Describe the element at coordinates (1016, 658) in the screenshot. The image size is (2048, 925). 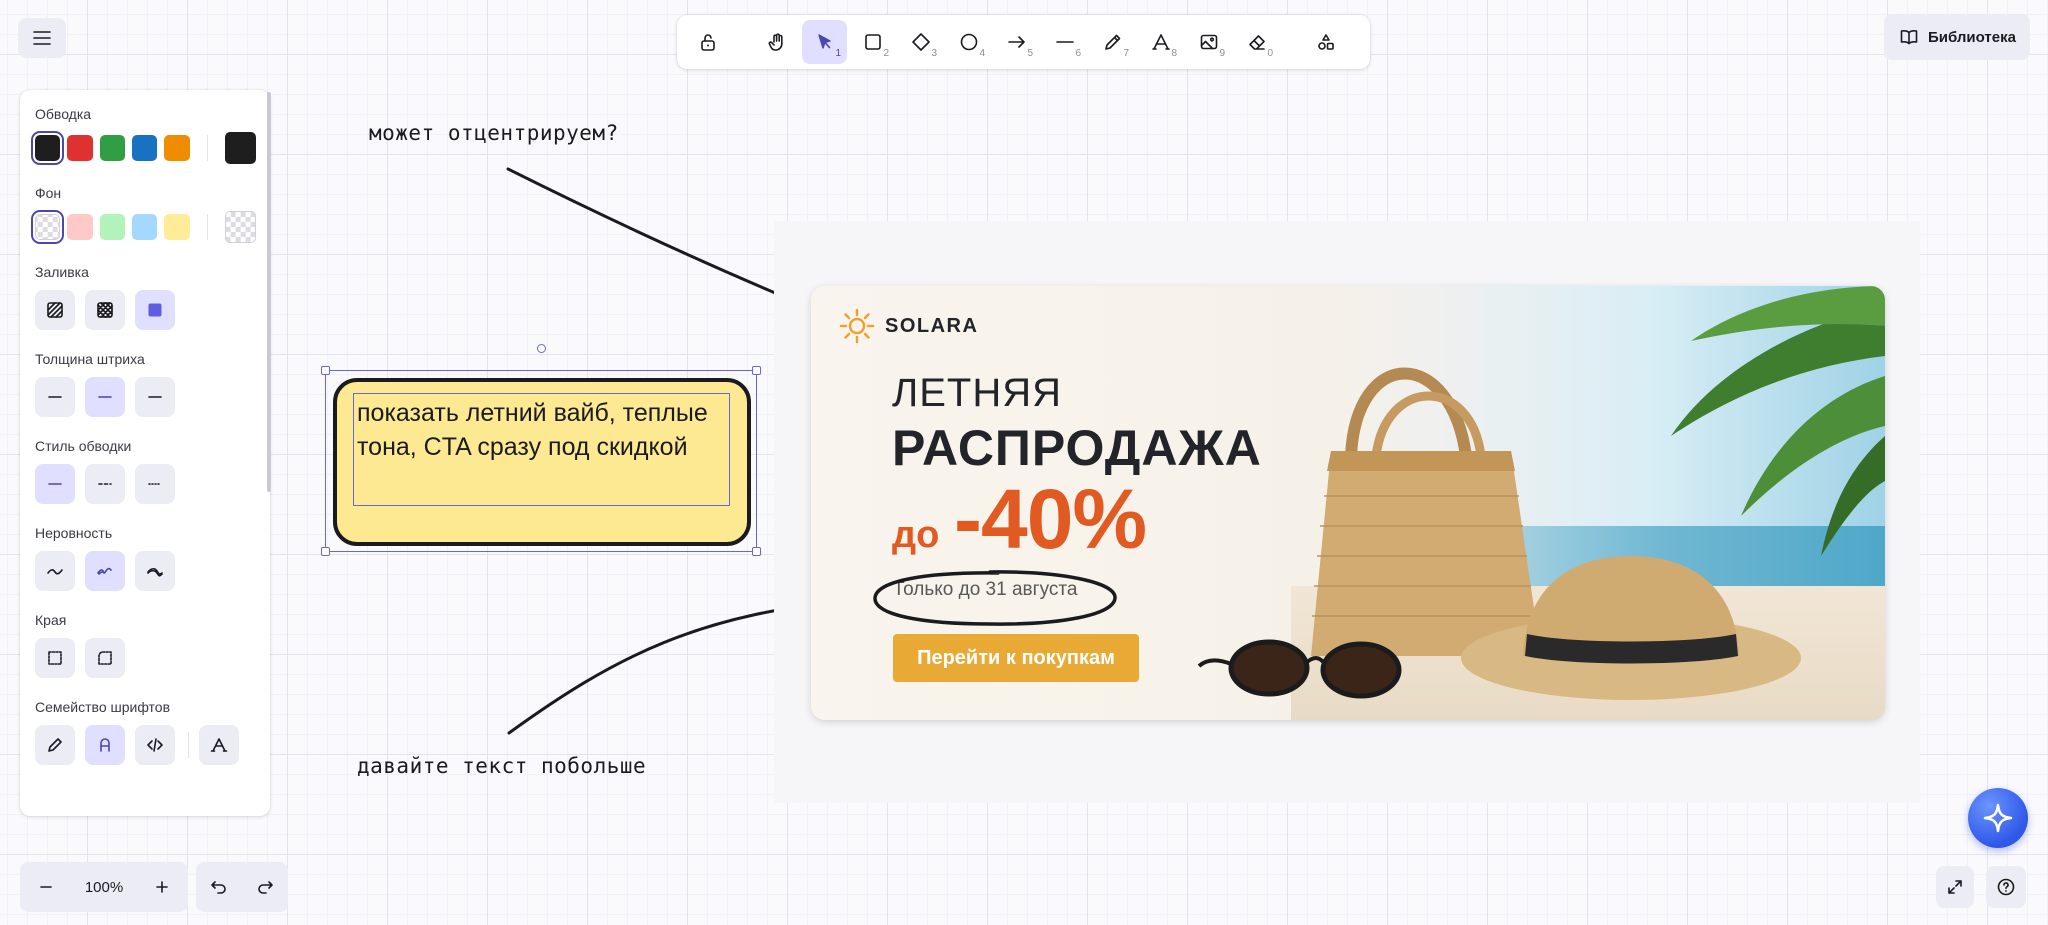
I see `banner-cta-button: Перейти к покупкам` at that location.